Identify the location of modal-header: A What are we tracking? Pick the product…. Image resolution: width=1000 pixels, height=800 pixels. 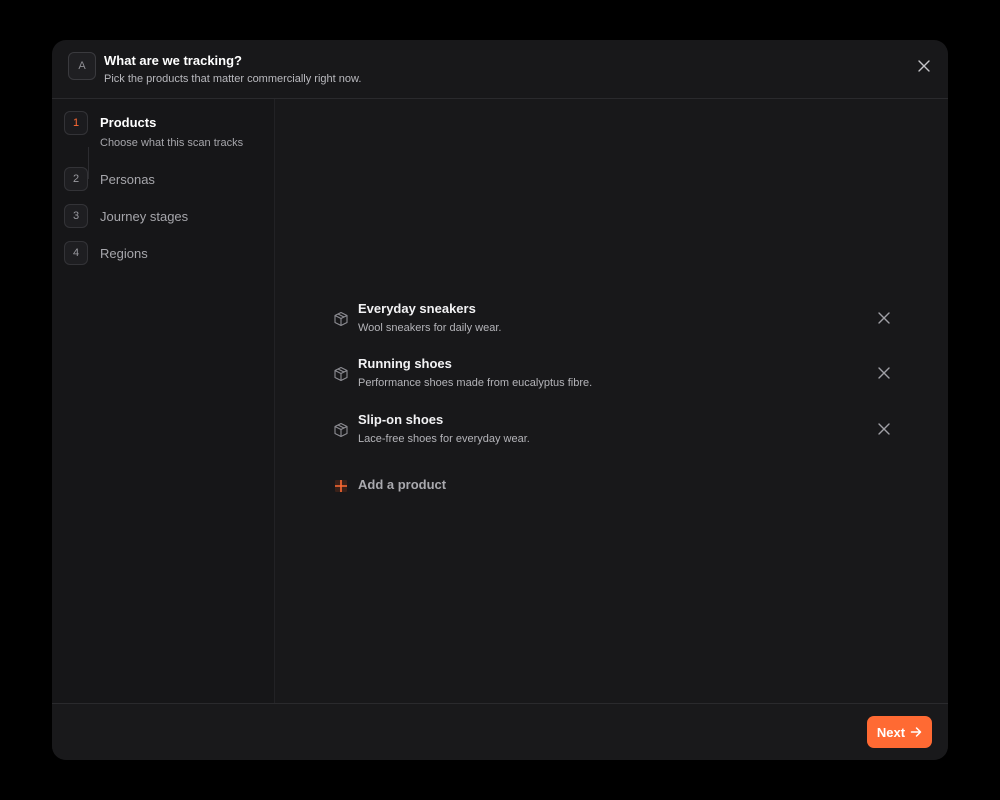
(500, 69).